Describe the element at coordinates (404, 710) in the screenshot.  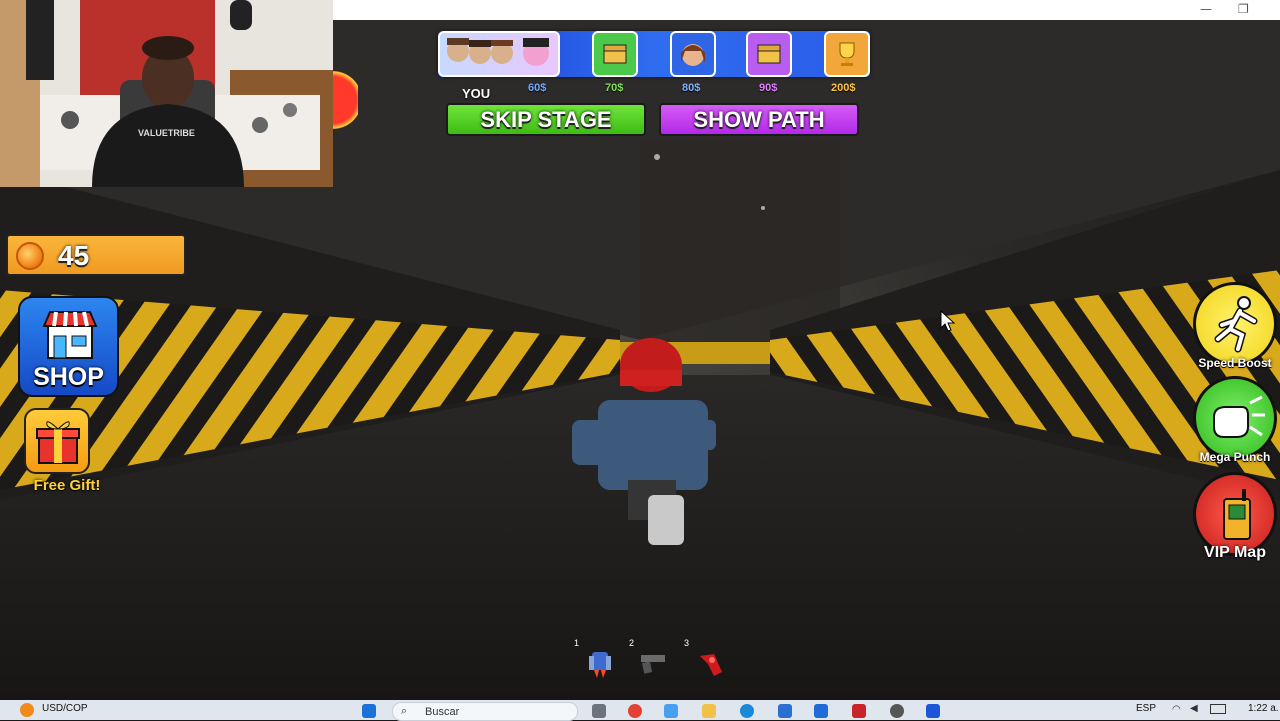
I see `search-icon: ⌕` at that location.